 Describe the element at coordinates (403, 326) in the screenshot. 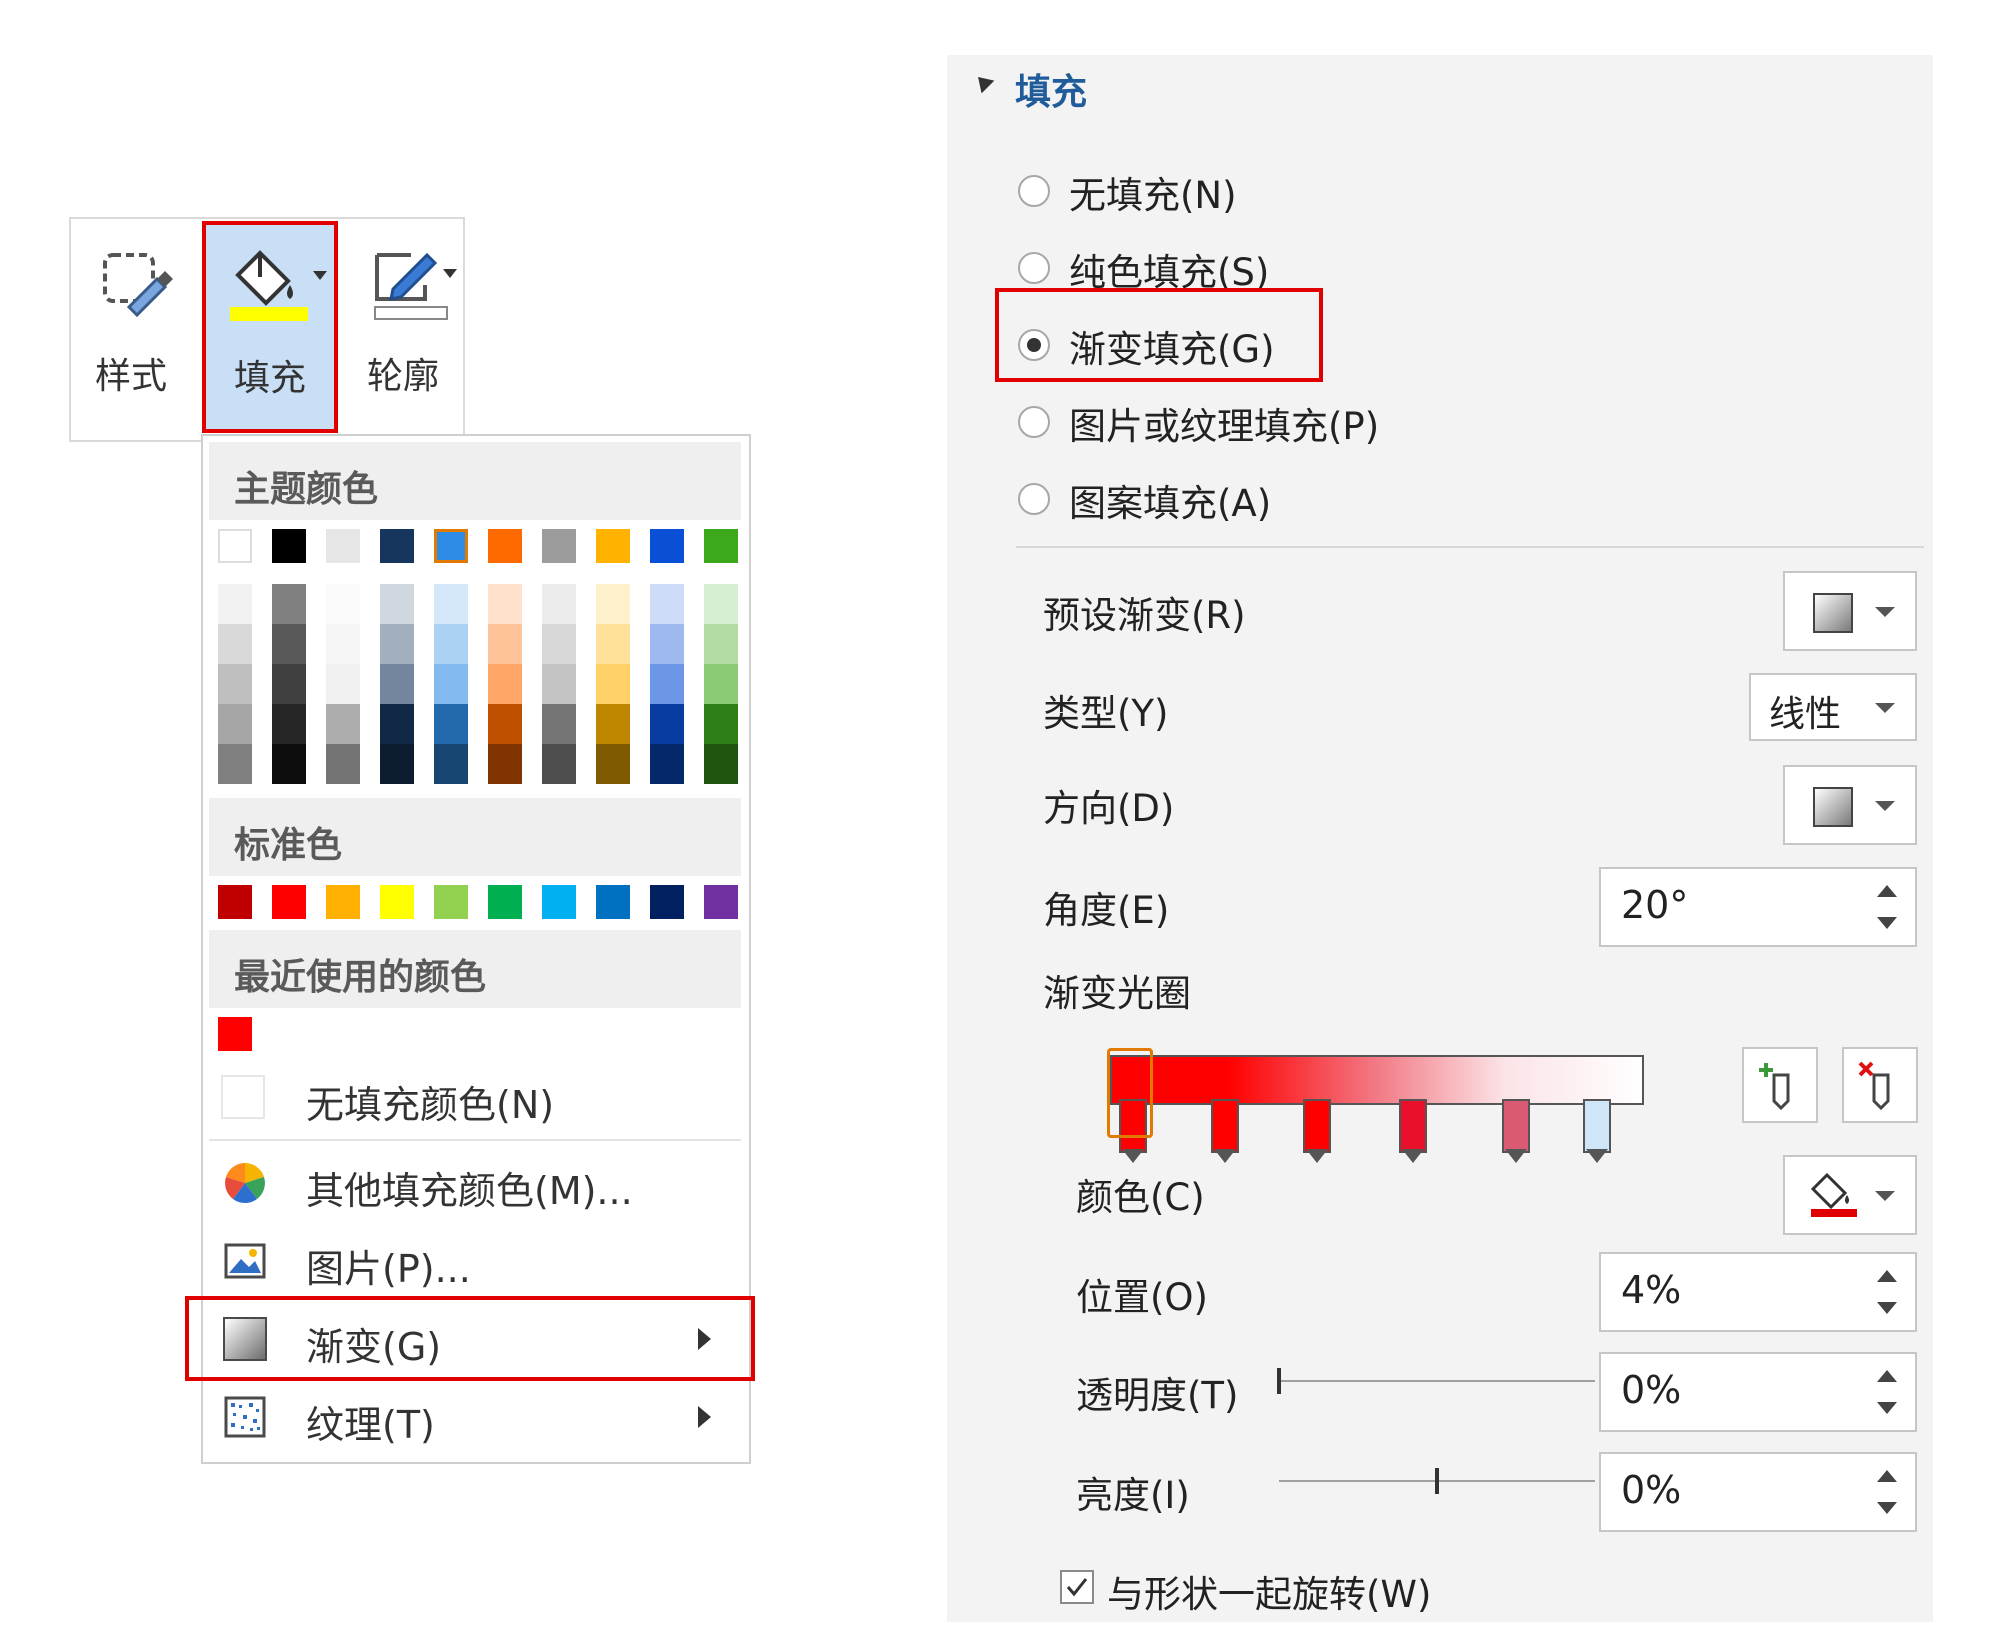

I see `outline-button: 轮廓` at that location.